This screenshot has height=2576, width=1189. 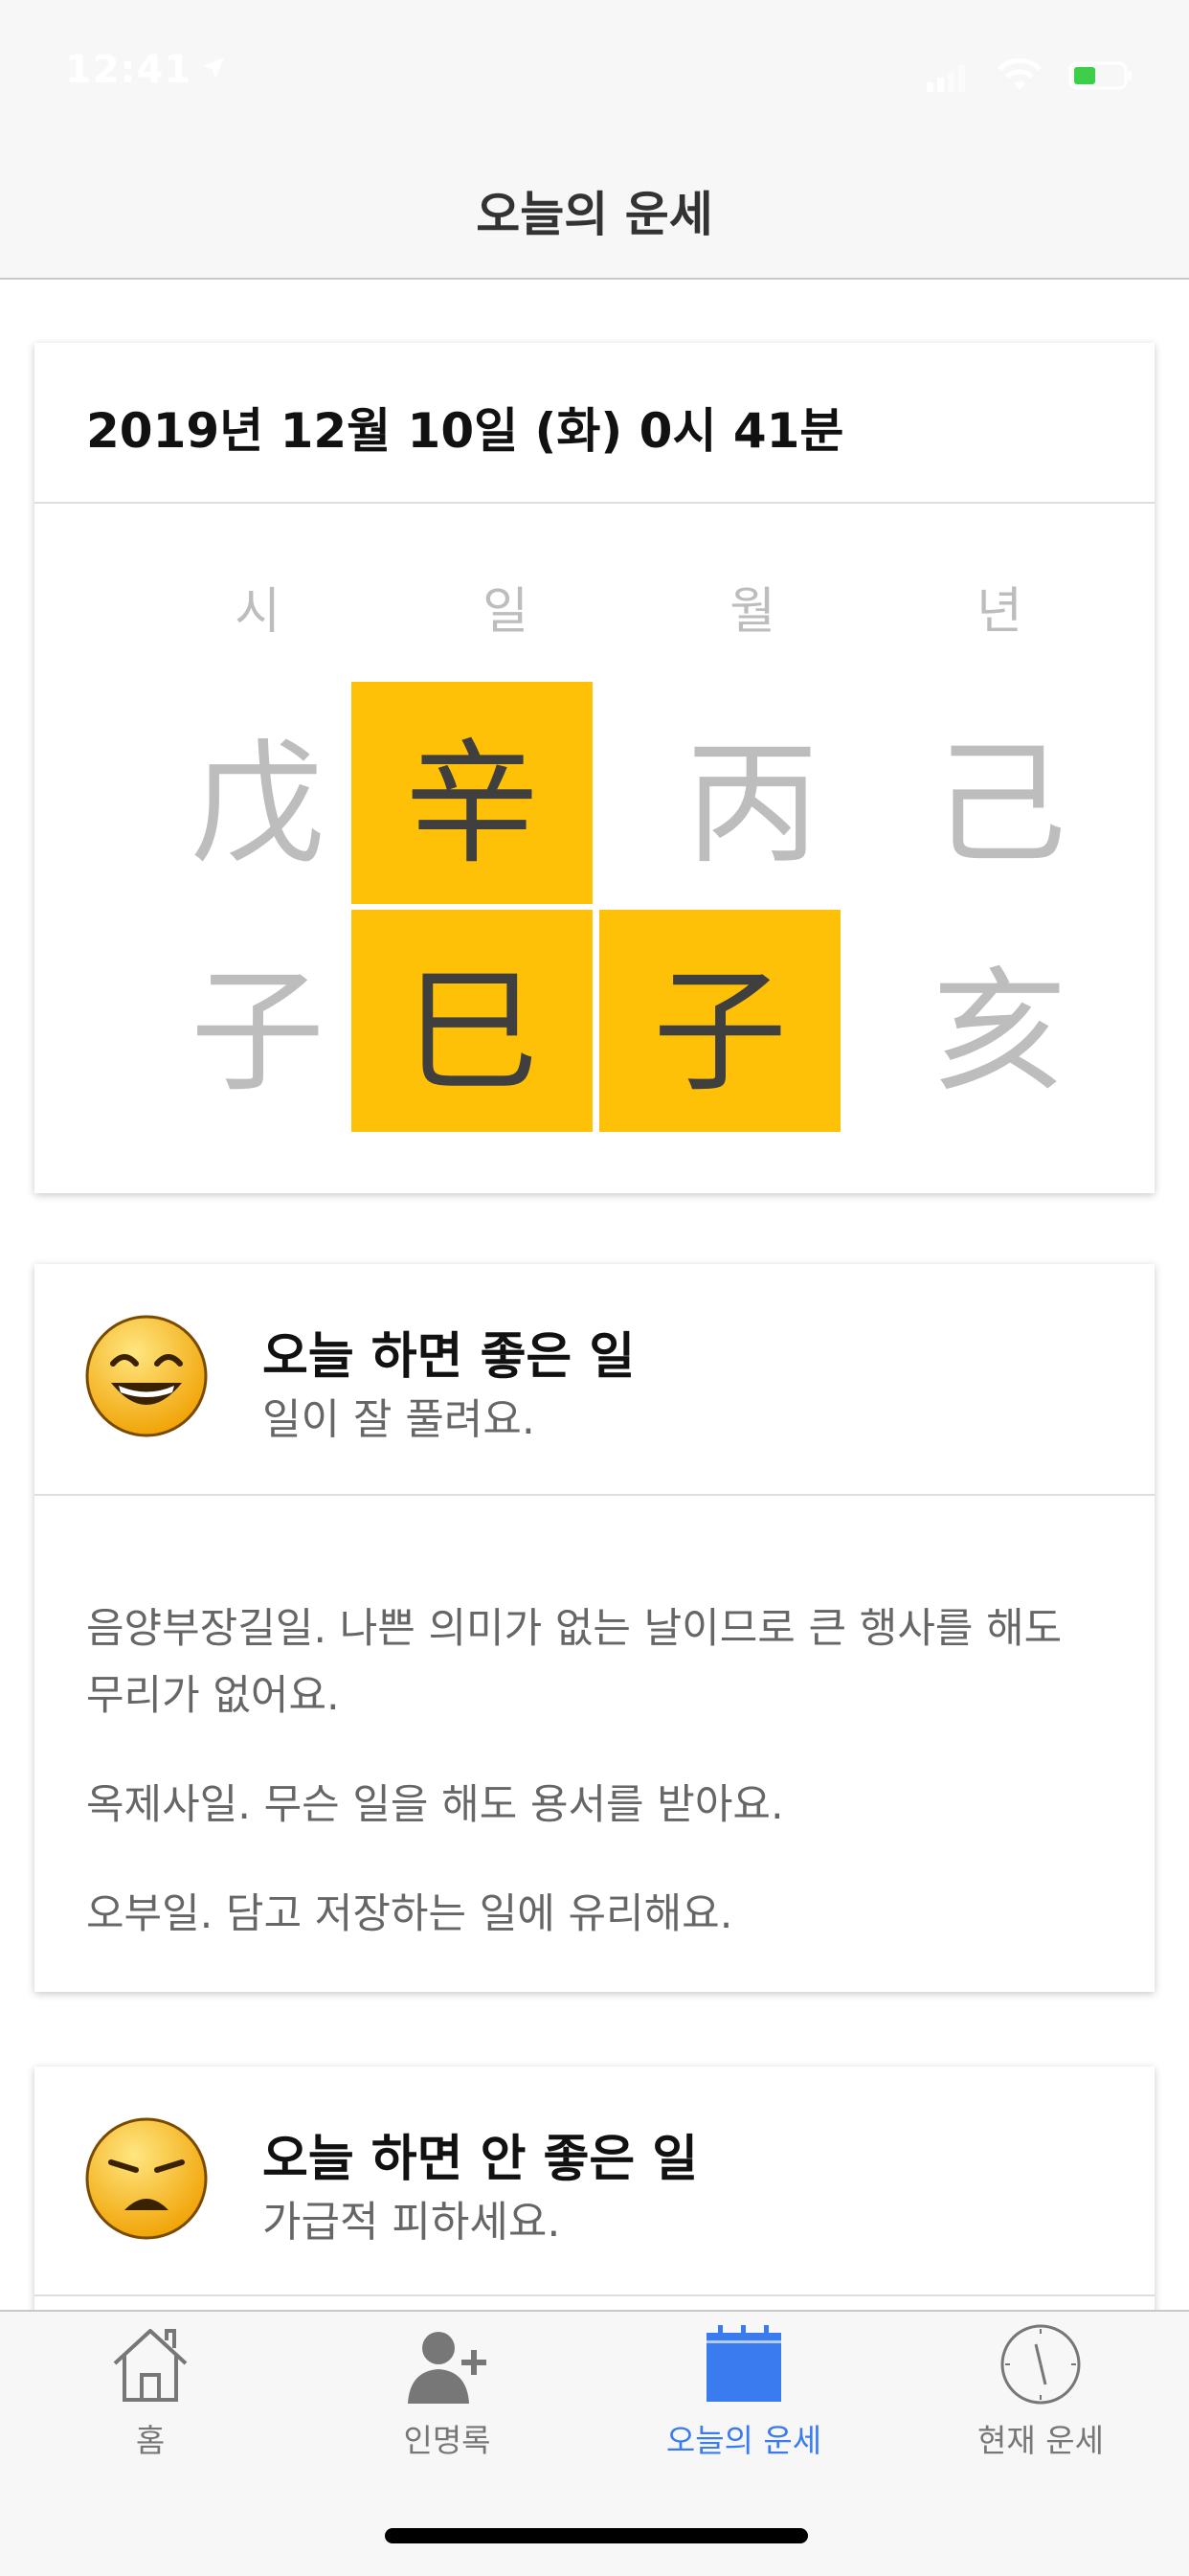 I want to click on stem-month: 丙, so click(x=751, y=805).